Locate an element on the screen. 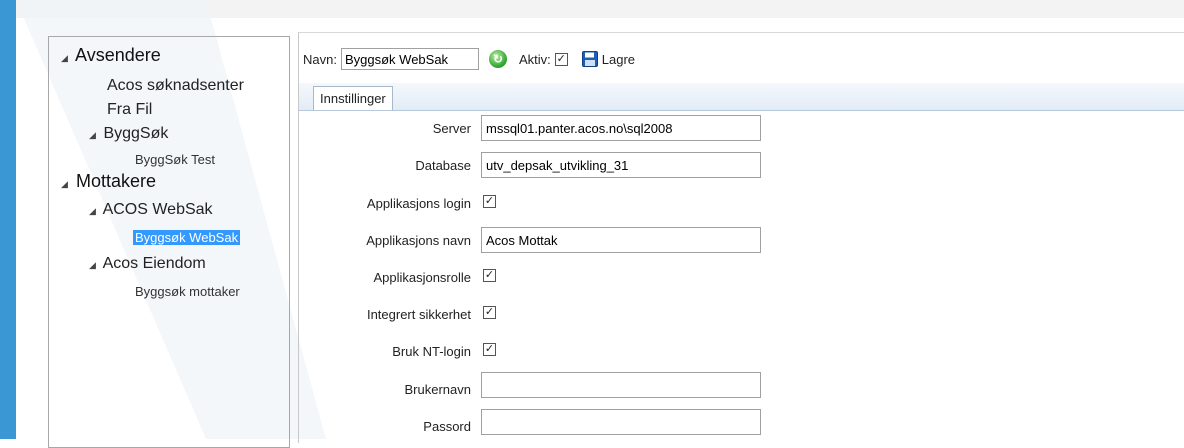 The width and height of the screenshot is (1184, 448). username-label: Brukernavn is located at coordinates (437, 389).